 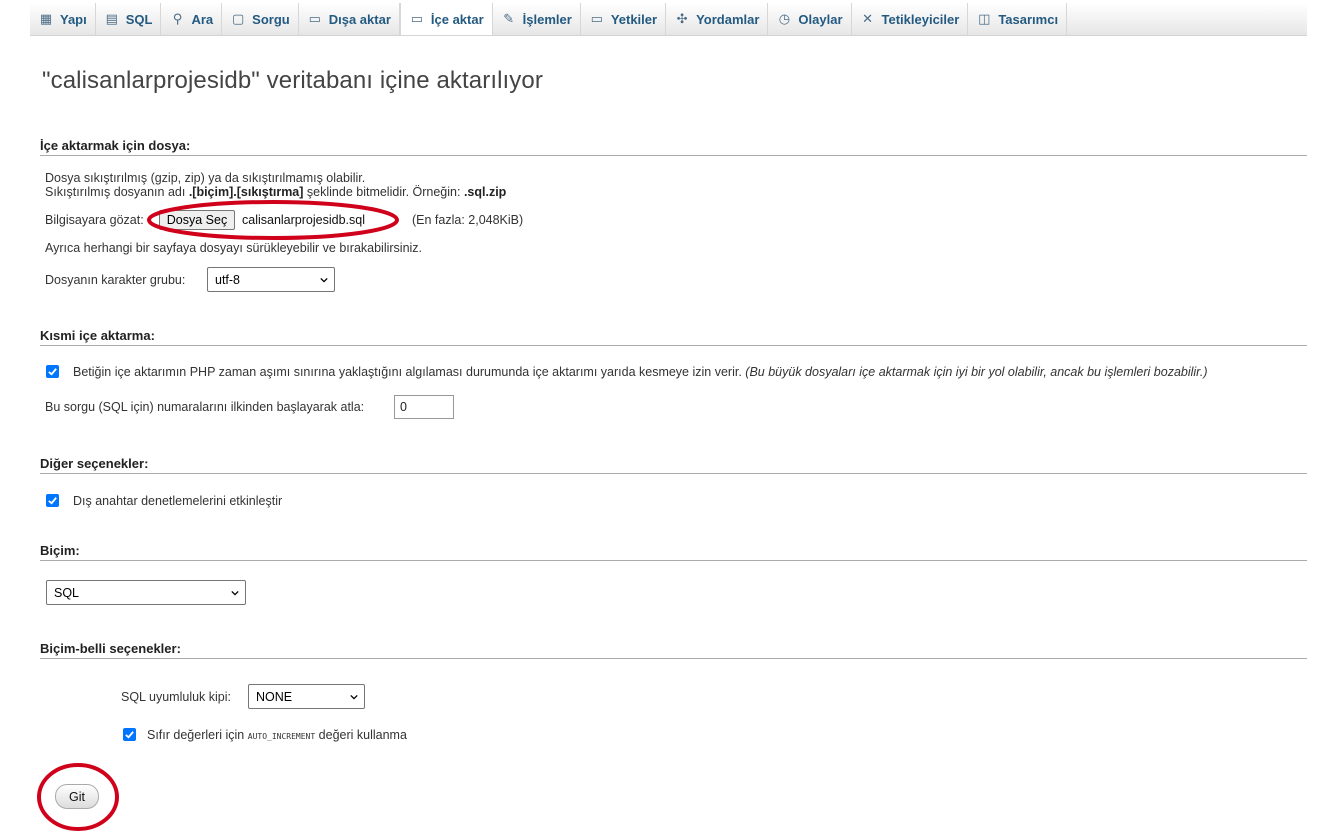 I want to click on skip-queries-input: 0, so click(x=424, y=407).